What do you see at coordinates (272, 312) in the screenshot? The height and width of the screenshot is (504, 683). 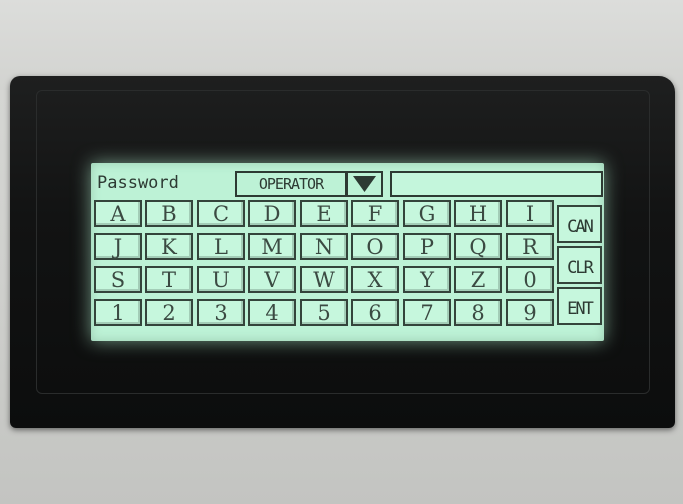 I see `key-4: 4` at bounding box center [272, 312].